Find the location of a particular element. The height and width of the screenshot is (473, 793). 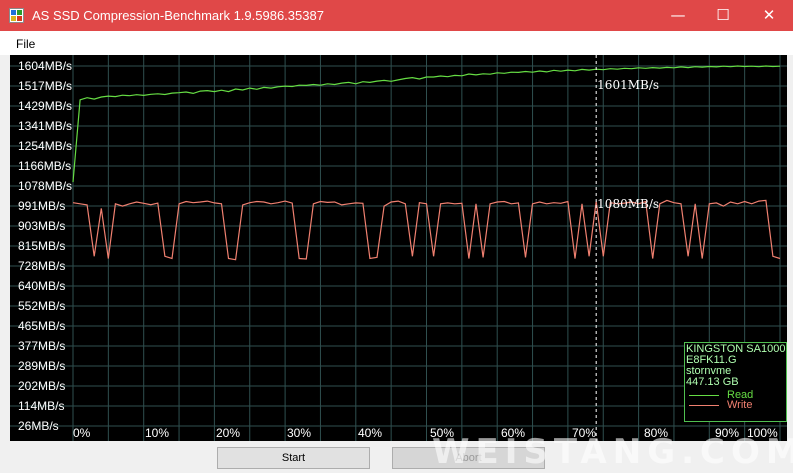

write-legend-swatch is located at coordinates (704, 405).